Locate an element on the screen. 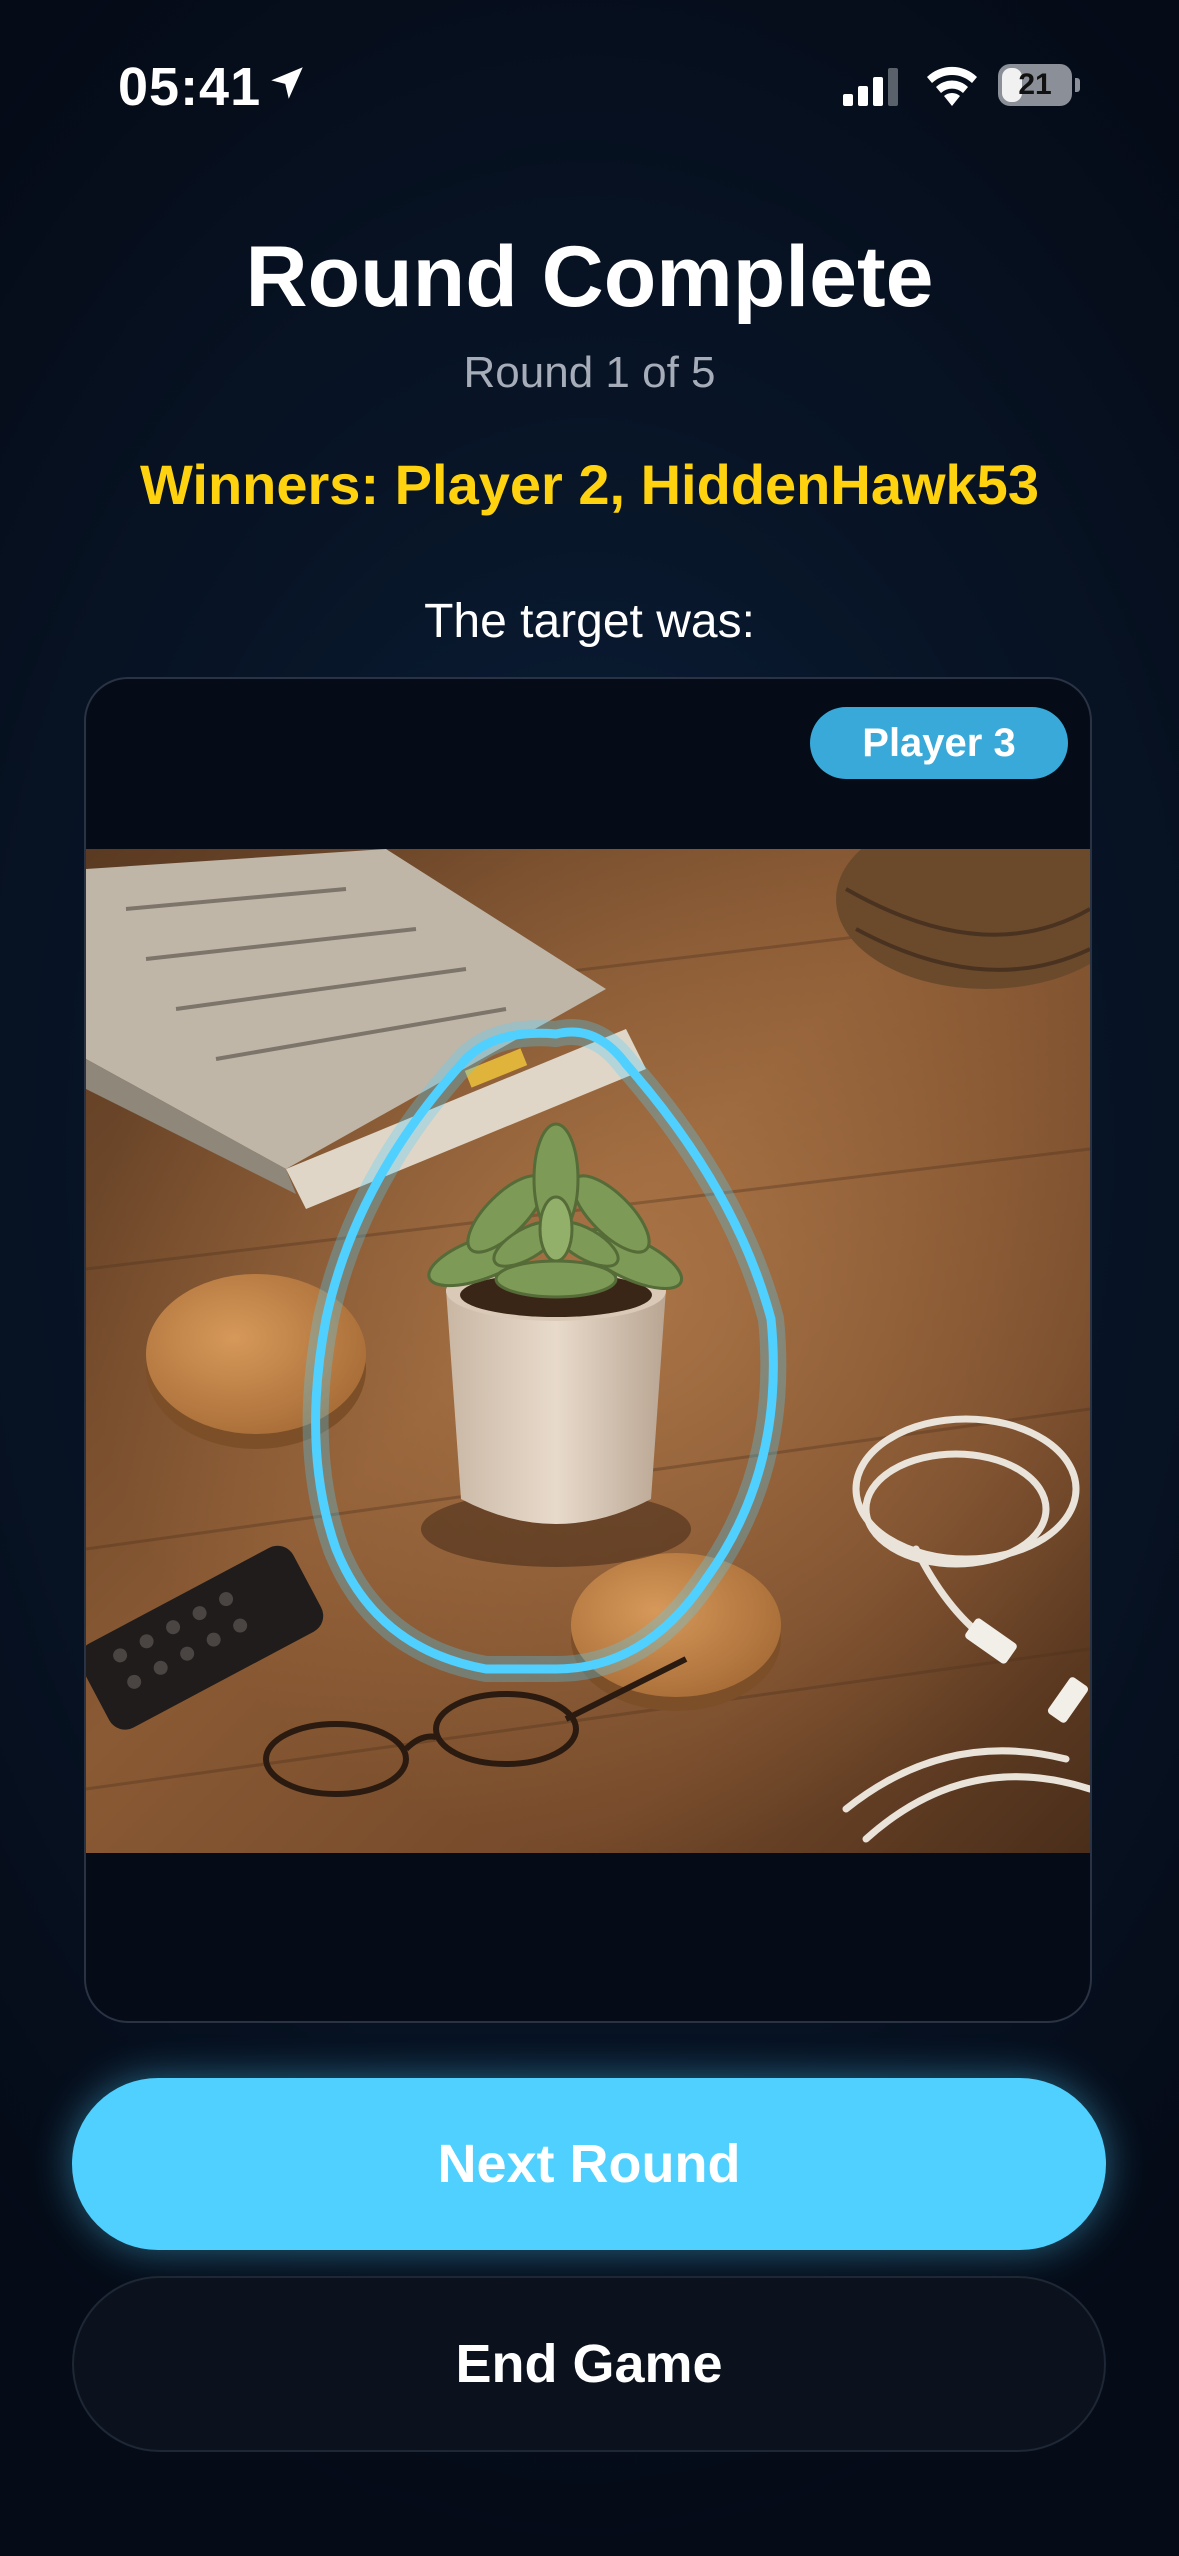 This screenshot has height=2556, width=1179. status-bar: 05:41 21 is located at coordinates (589, 85).